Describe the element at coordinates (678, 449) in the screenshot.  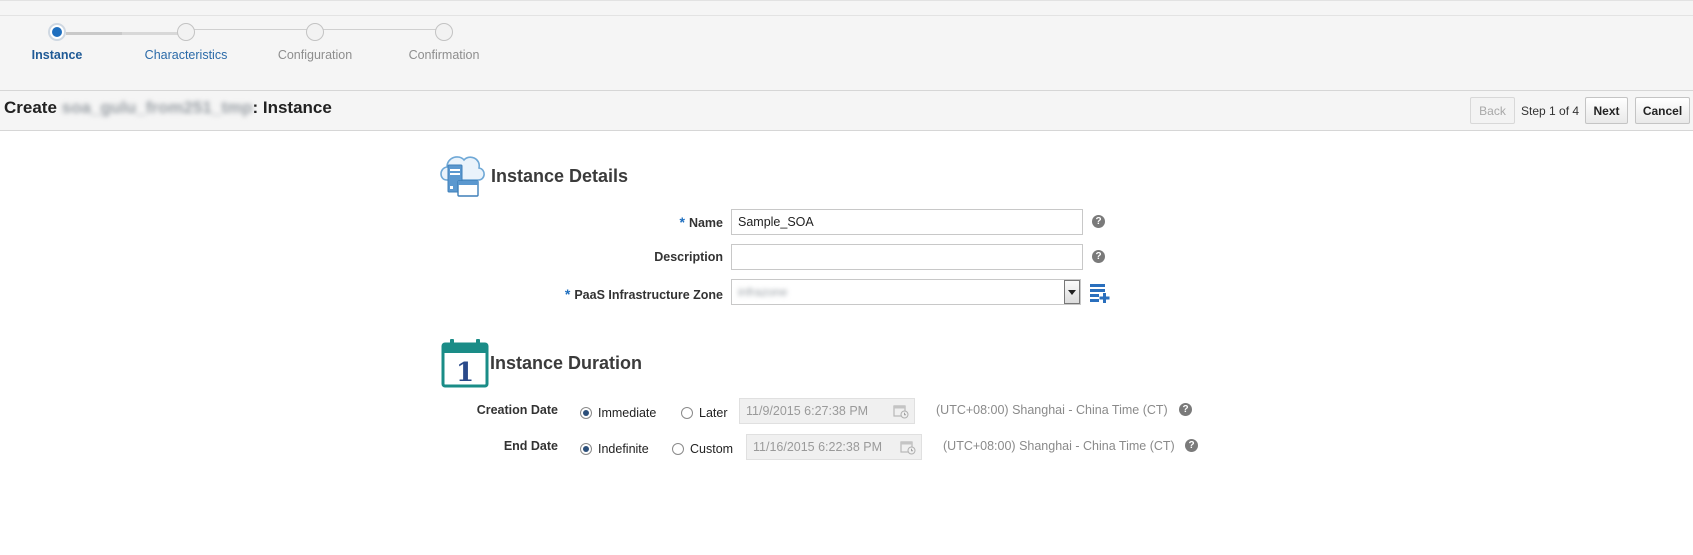
I see `end-custom-radio` at that location.